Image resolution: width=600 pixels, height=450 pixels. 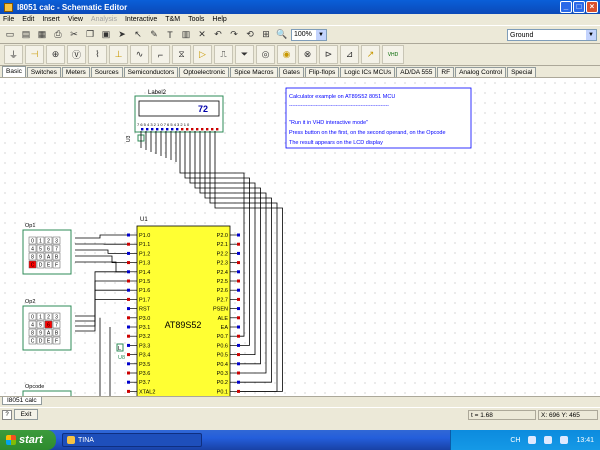 What do you see at coordinates (118, 54) in the screenshot?
I see `capacitor-icon: ⊥` at bounding box center [118, 54].